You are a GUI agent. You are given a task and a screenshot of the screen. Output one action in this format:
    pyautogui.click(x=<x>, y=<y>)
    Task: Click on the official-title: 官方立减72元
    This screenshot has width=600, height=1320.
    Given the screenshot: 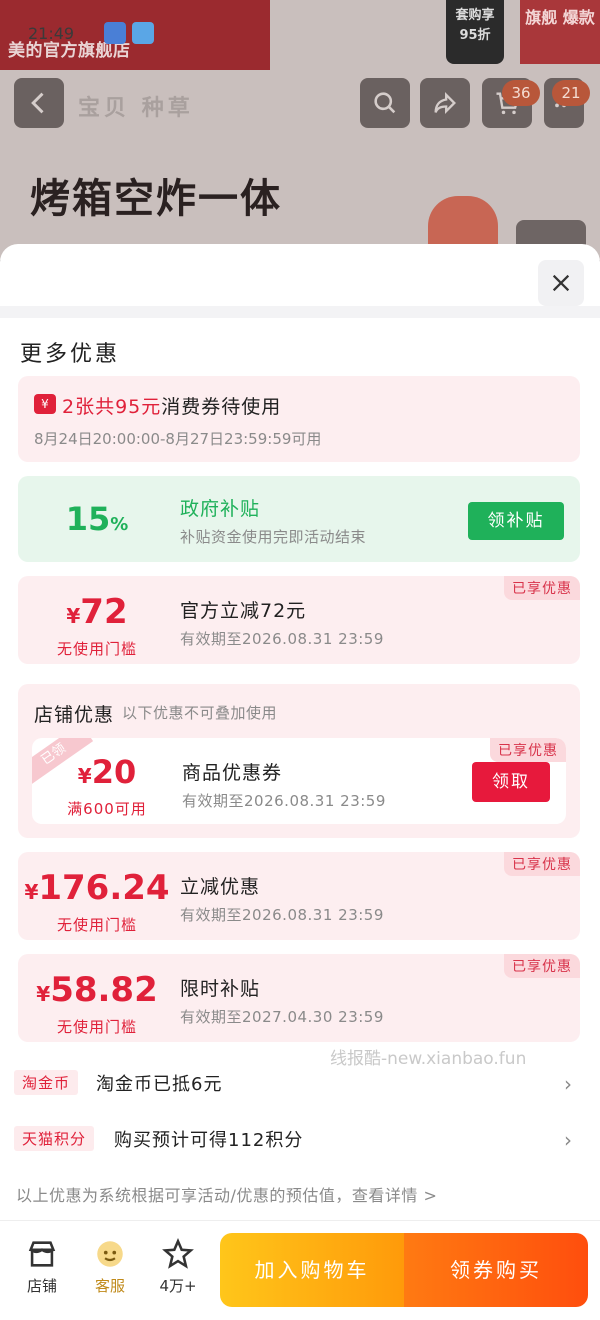 What is the action you would take?
    pyautogui.click(x=243, y=611)
    